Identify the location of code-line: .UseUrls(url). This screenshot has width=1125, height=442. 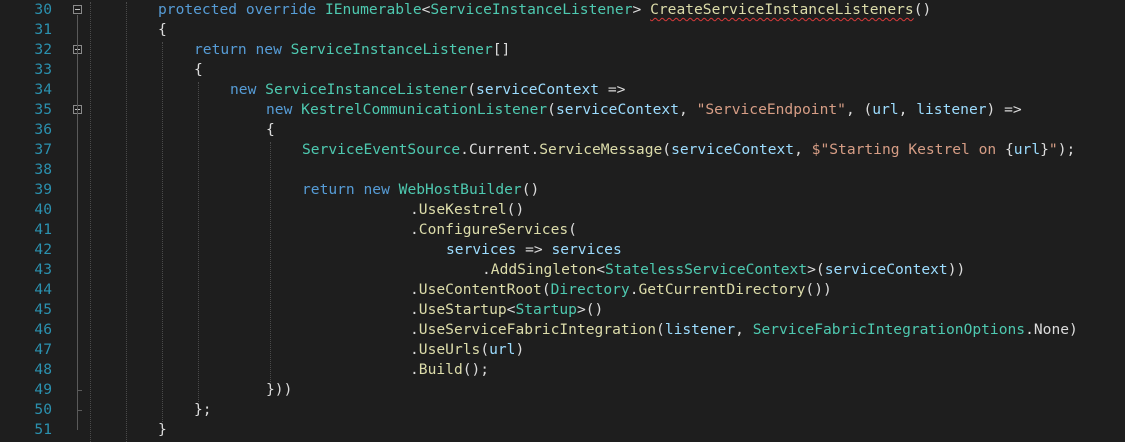
(467, 350).